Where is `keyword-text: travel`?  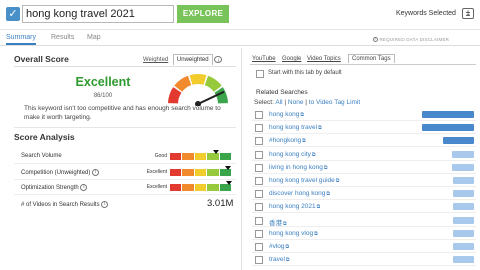 keyword-text: travel is located at coordinates (277, 260).